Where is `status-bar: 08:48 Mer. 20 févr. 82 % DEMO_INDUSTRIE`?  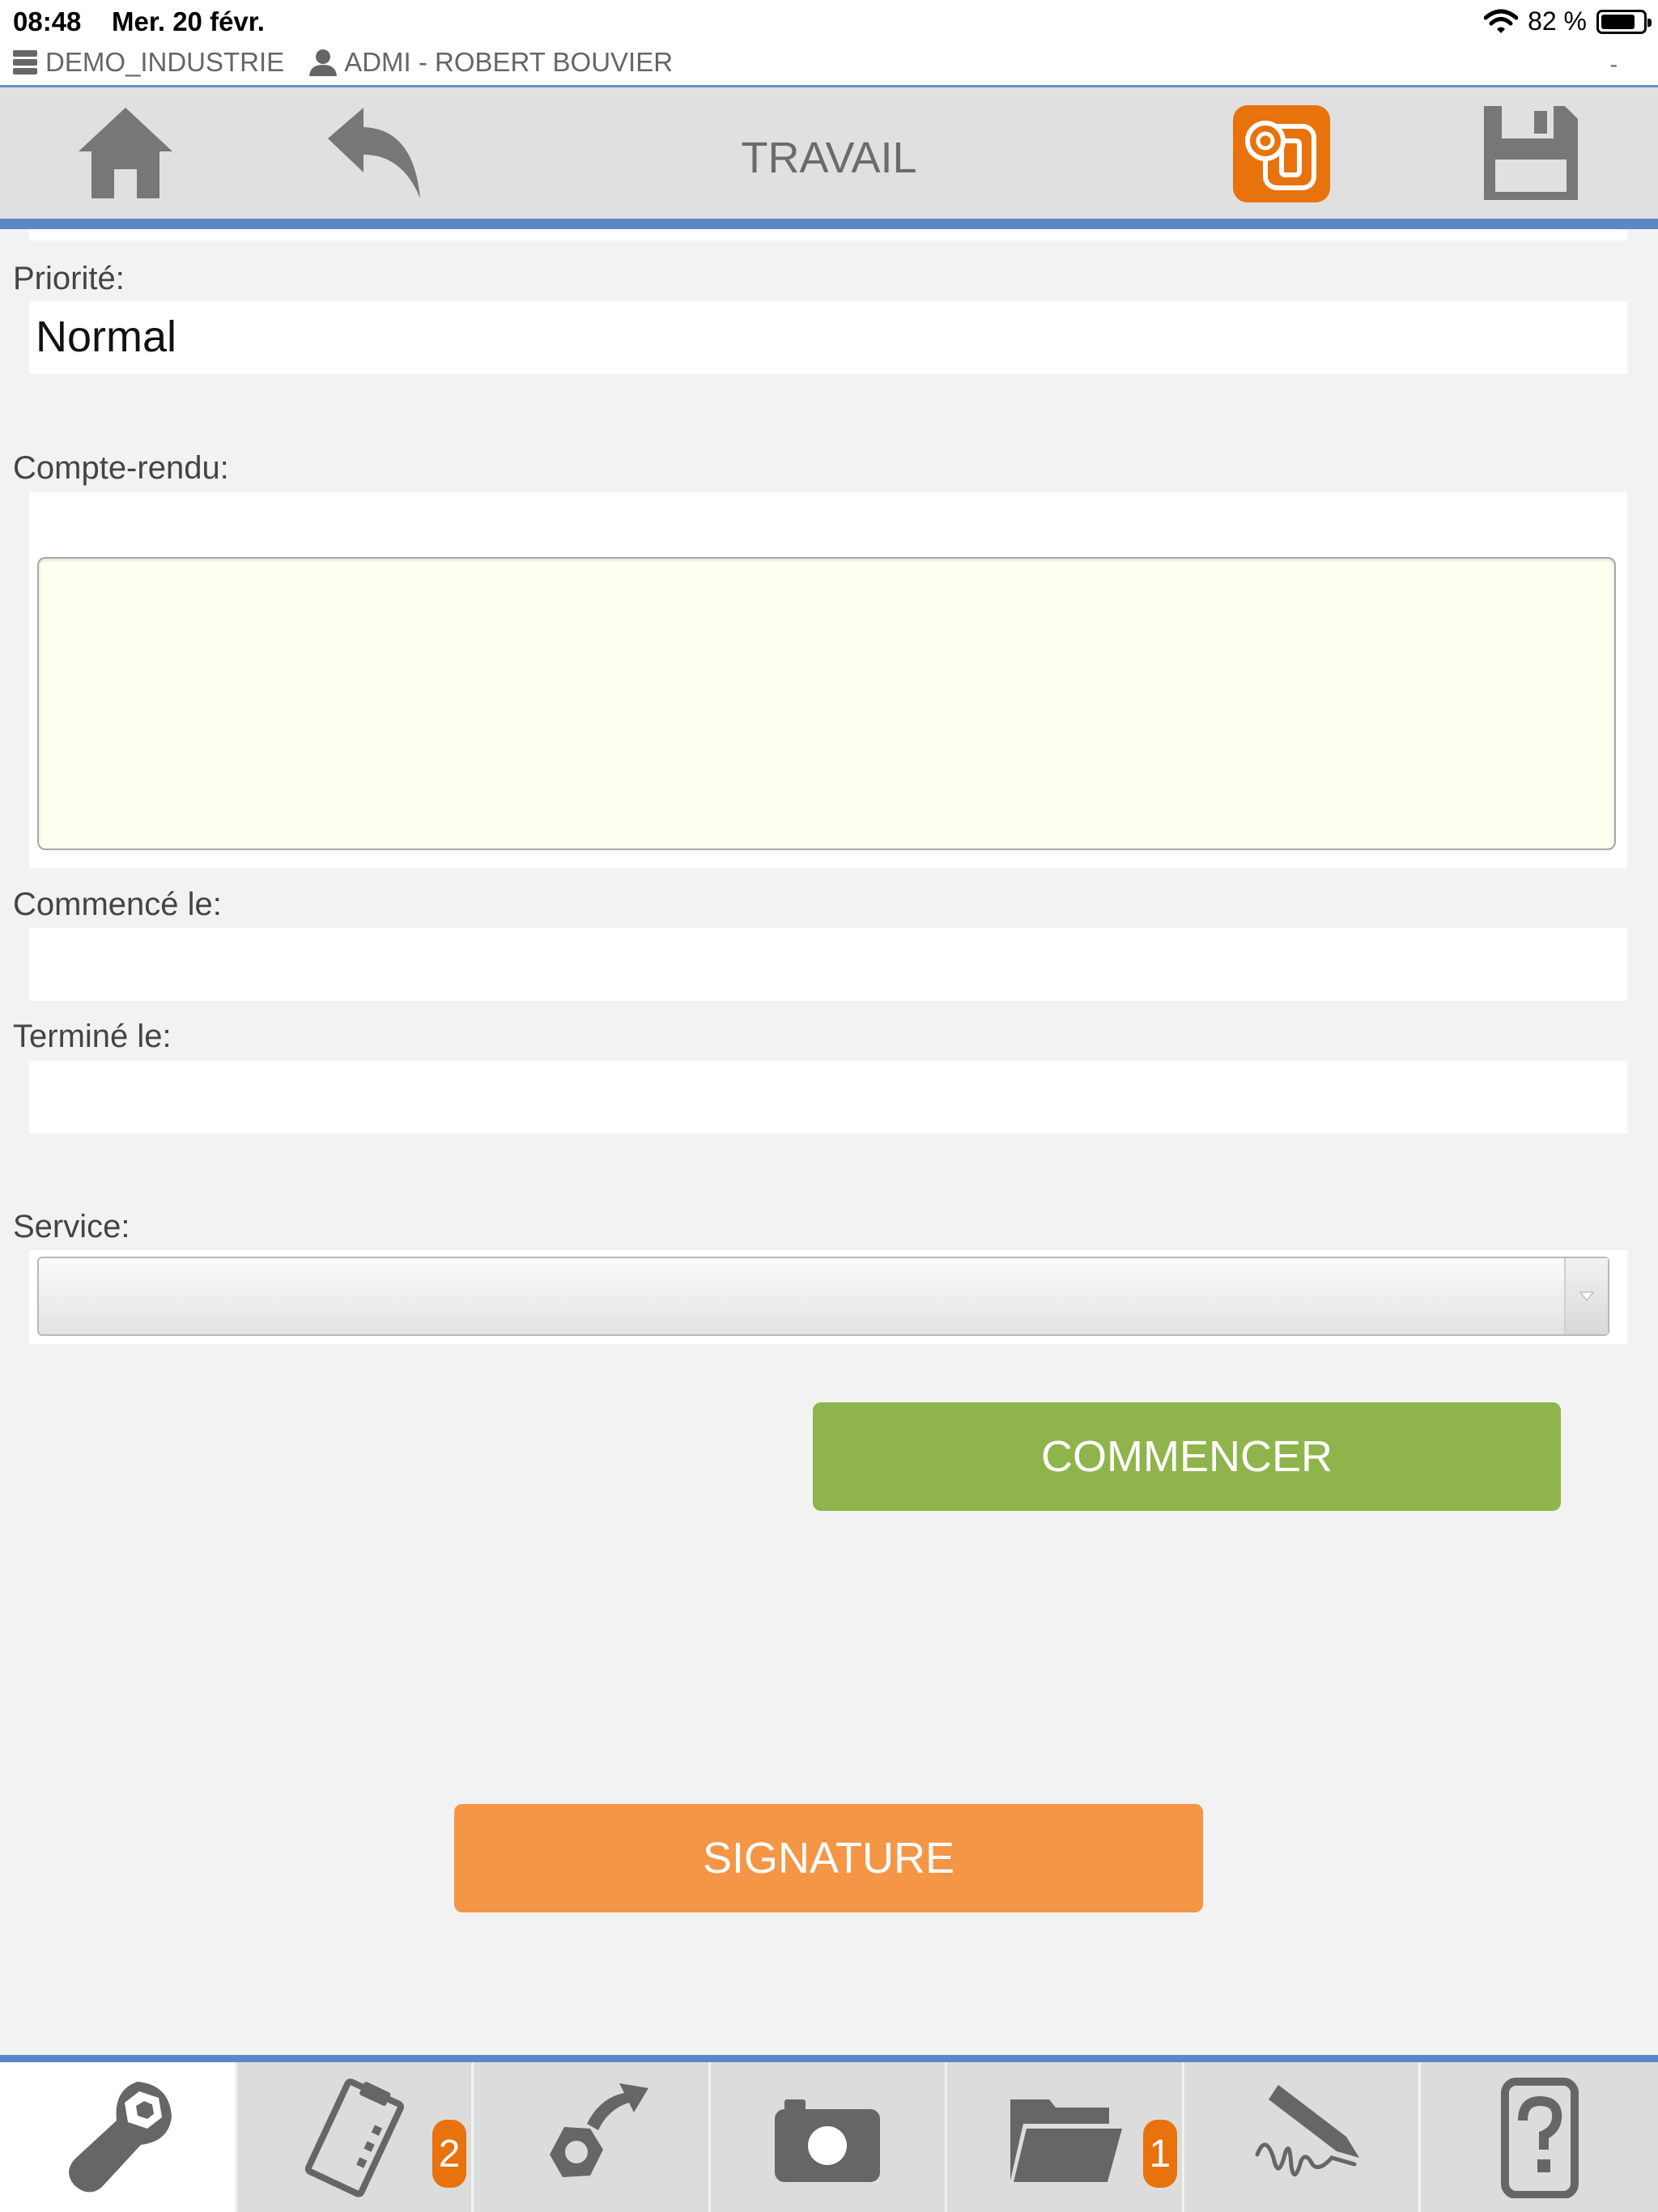
status-bar: 08:48 Mer. 20 févr. 82 % DEMO_INDUSTRIE is located at coordinates (829, 43).